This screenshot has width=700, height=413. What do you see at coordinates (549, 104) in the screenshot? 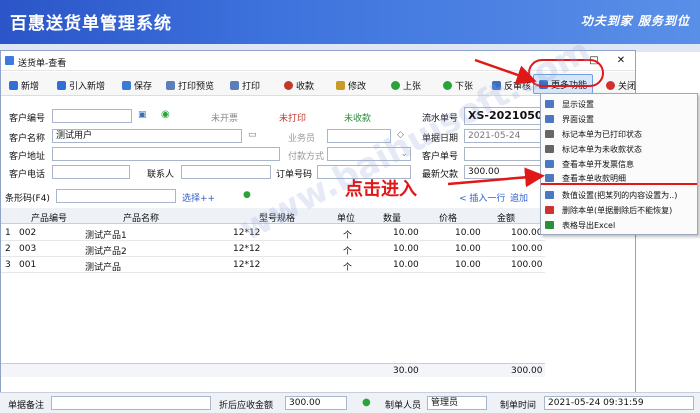
I see `display-icon` at bounding box center [549, 104].